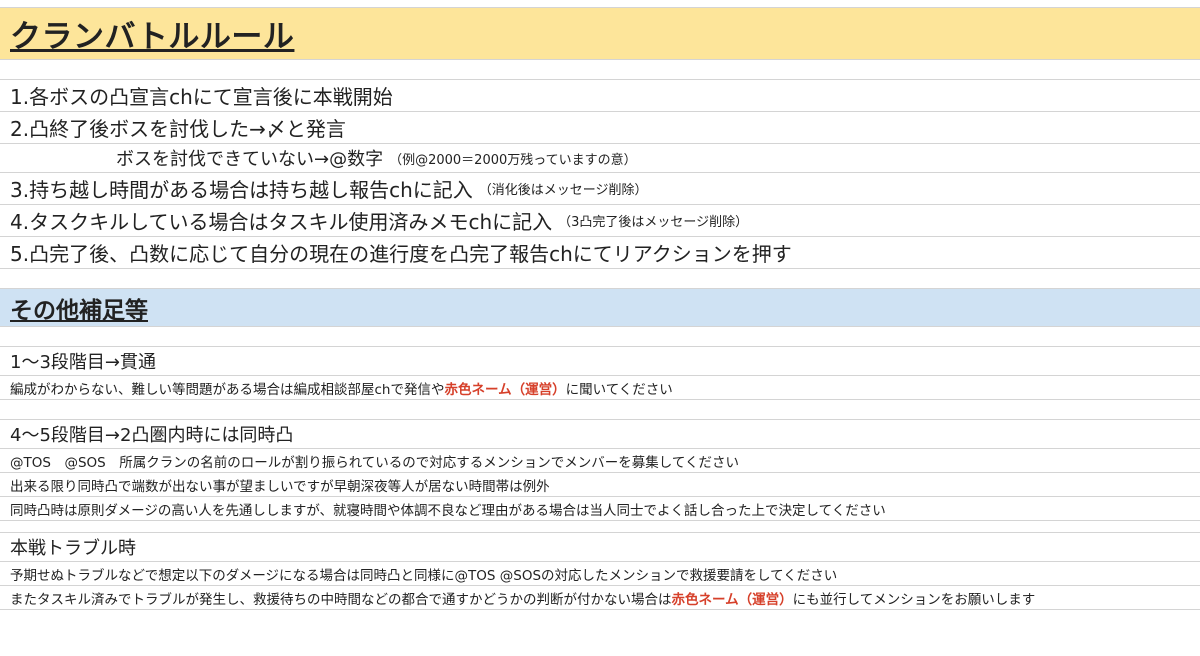 The height and width of the screenshot is (656, 1200). I want to click on rule-row-1: 1.各ボスの凸宣言chにて宣言後に本戦開始, so click(600, 96).